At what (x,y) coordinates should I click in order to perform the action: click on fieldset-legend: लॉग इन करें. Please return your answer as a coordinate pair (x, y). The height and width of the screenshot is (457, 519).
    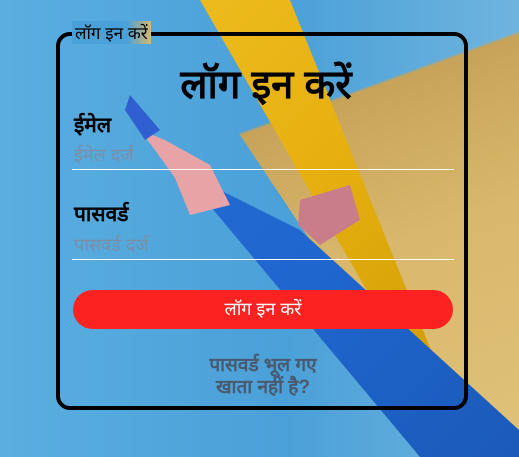
    Looking at the image, I should click on (111, 32).